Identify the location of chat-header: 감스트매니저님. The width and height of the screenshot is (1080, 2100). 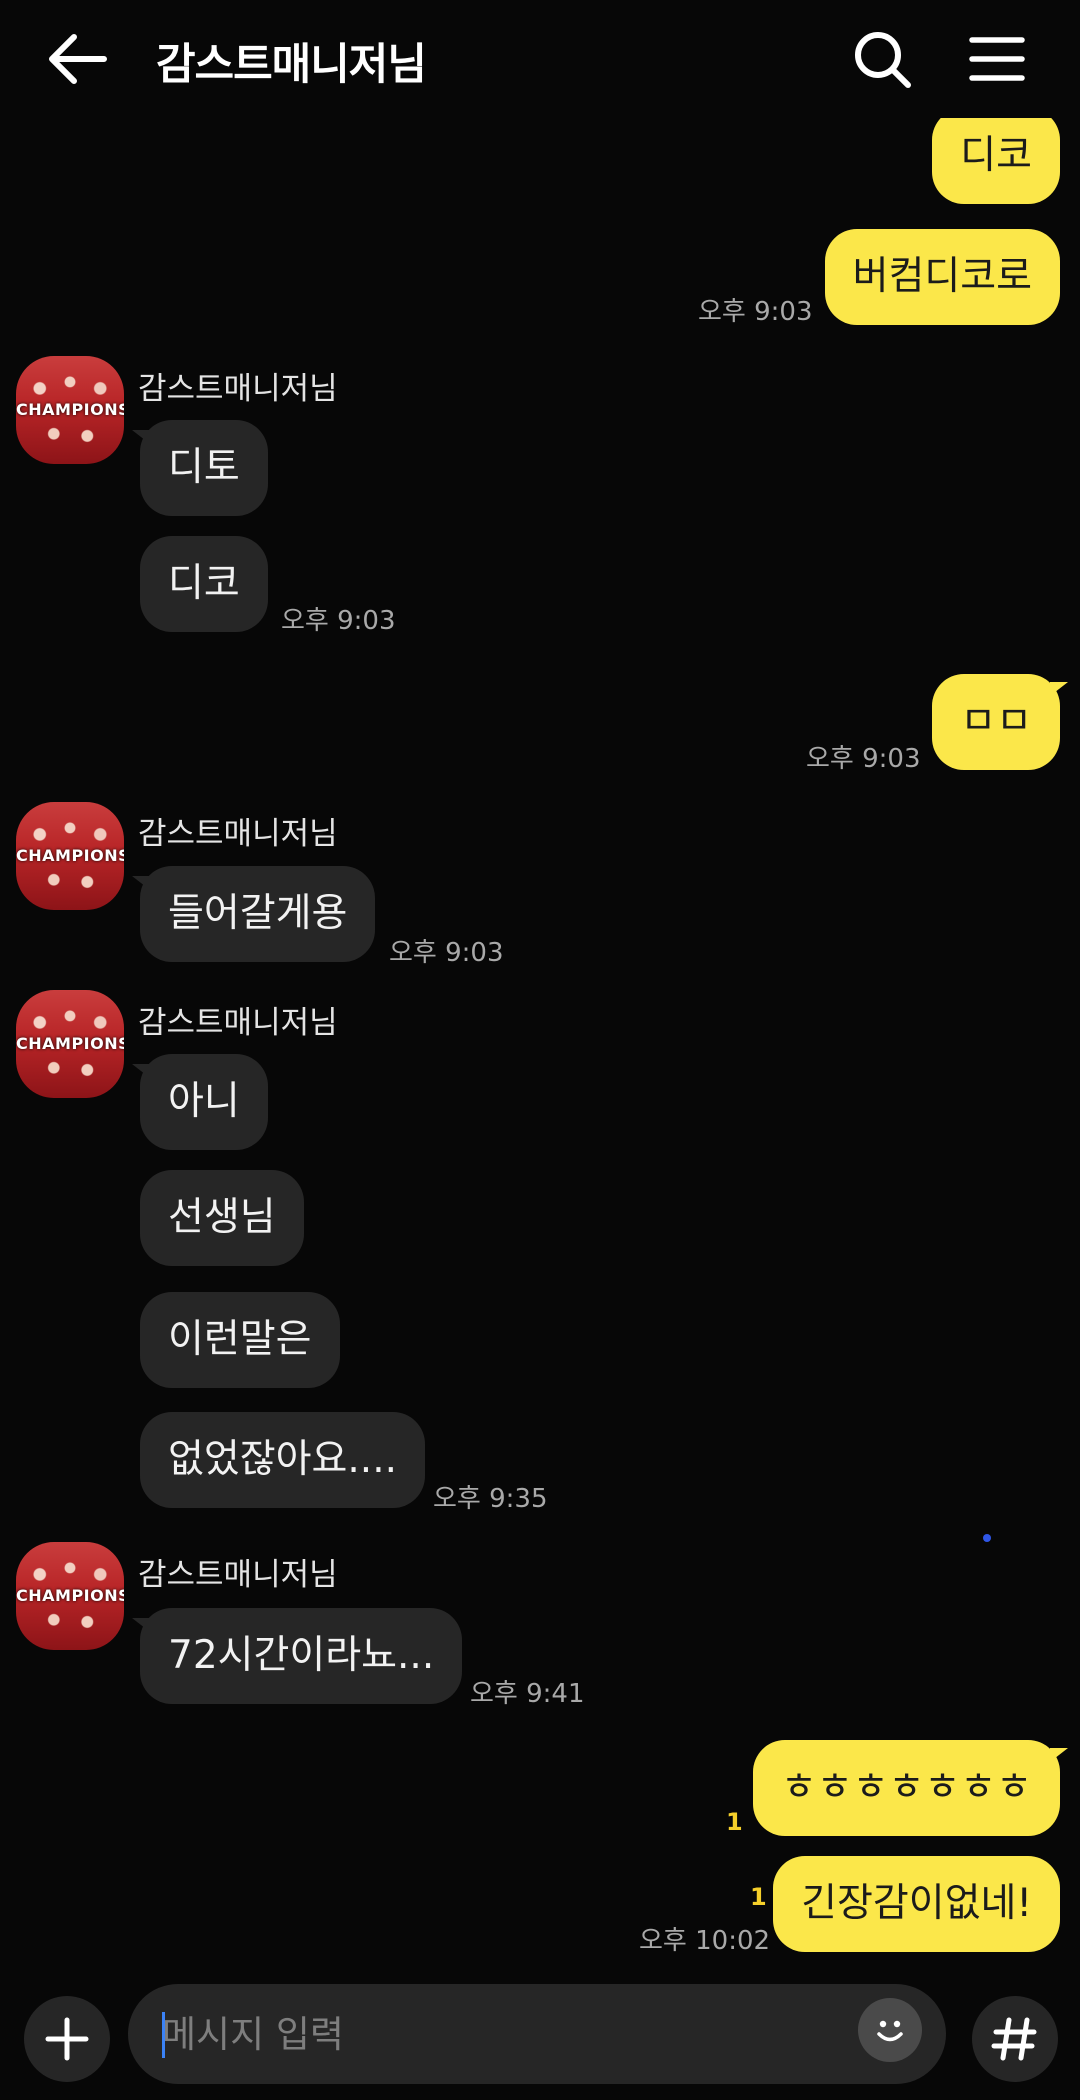
(540, 59).